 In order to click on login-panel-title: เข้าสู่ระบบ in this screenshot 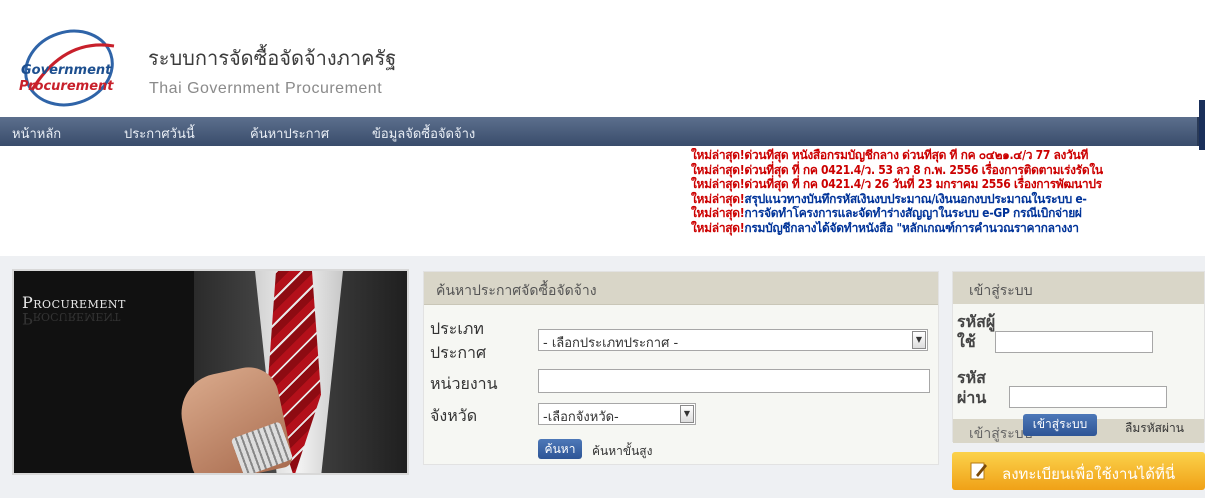, I will do `click(1001, 291)`.